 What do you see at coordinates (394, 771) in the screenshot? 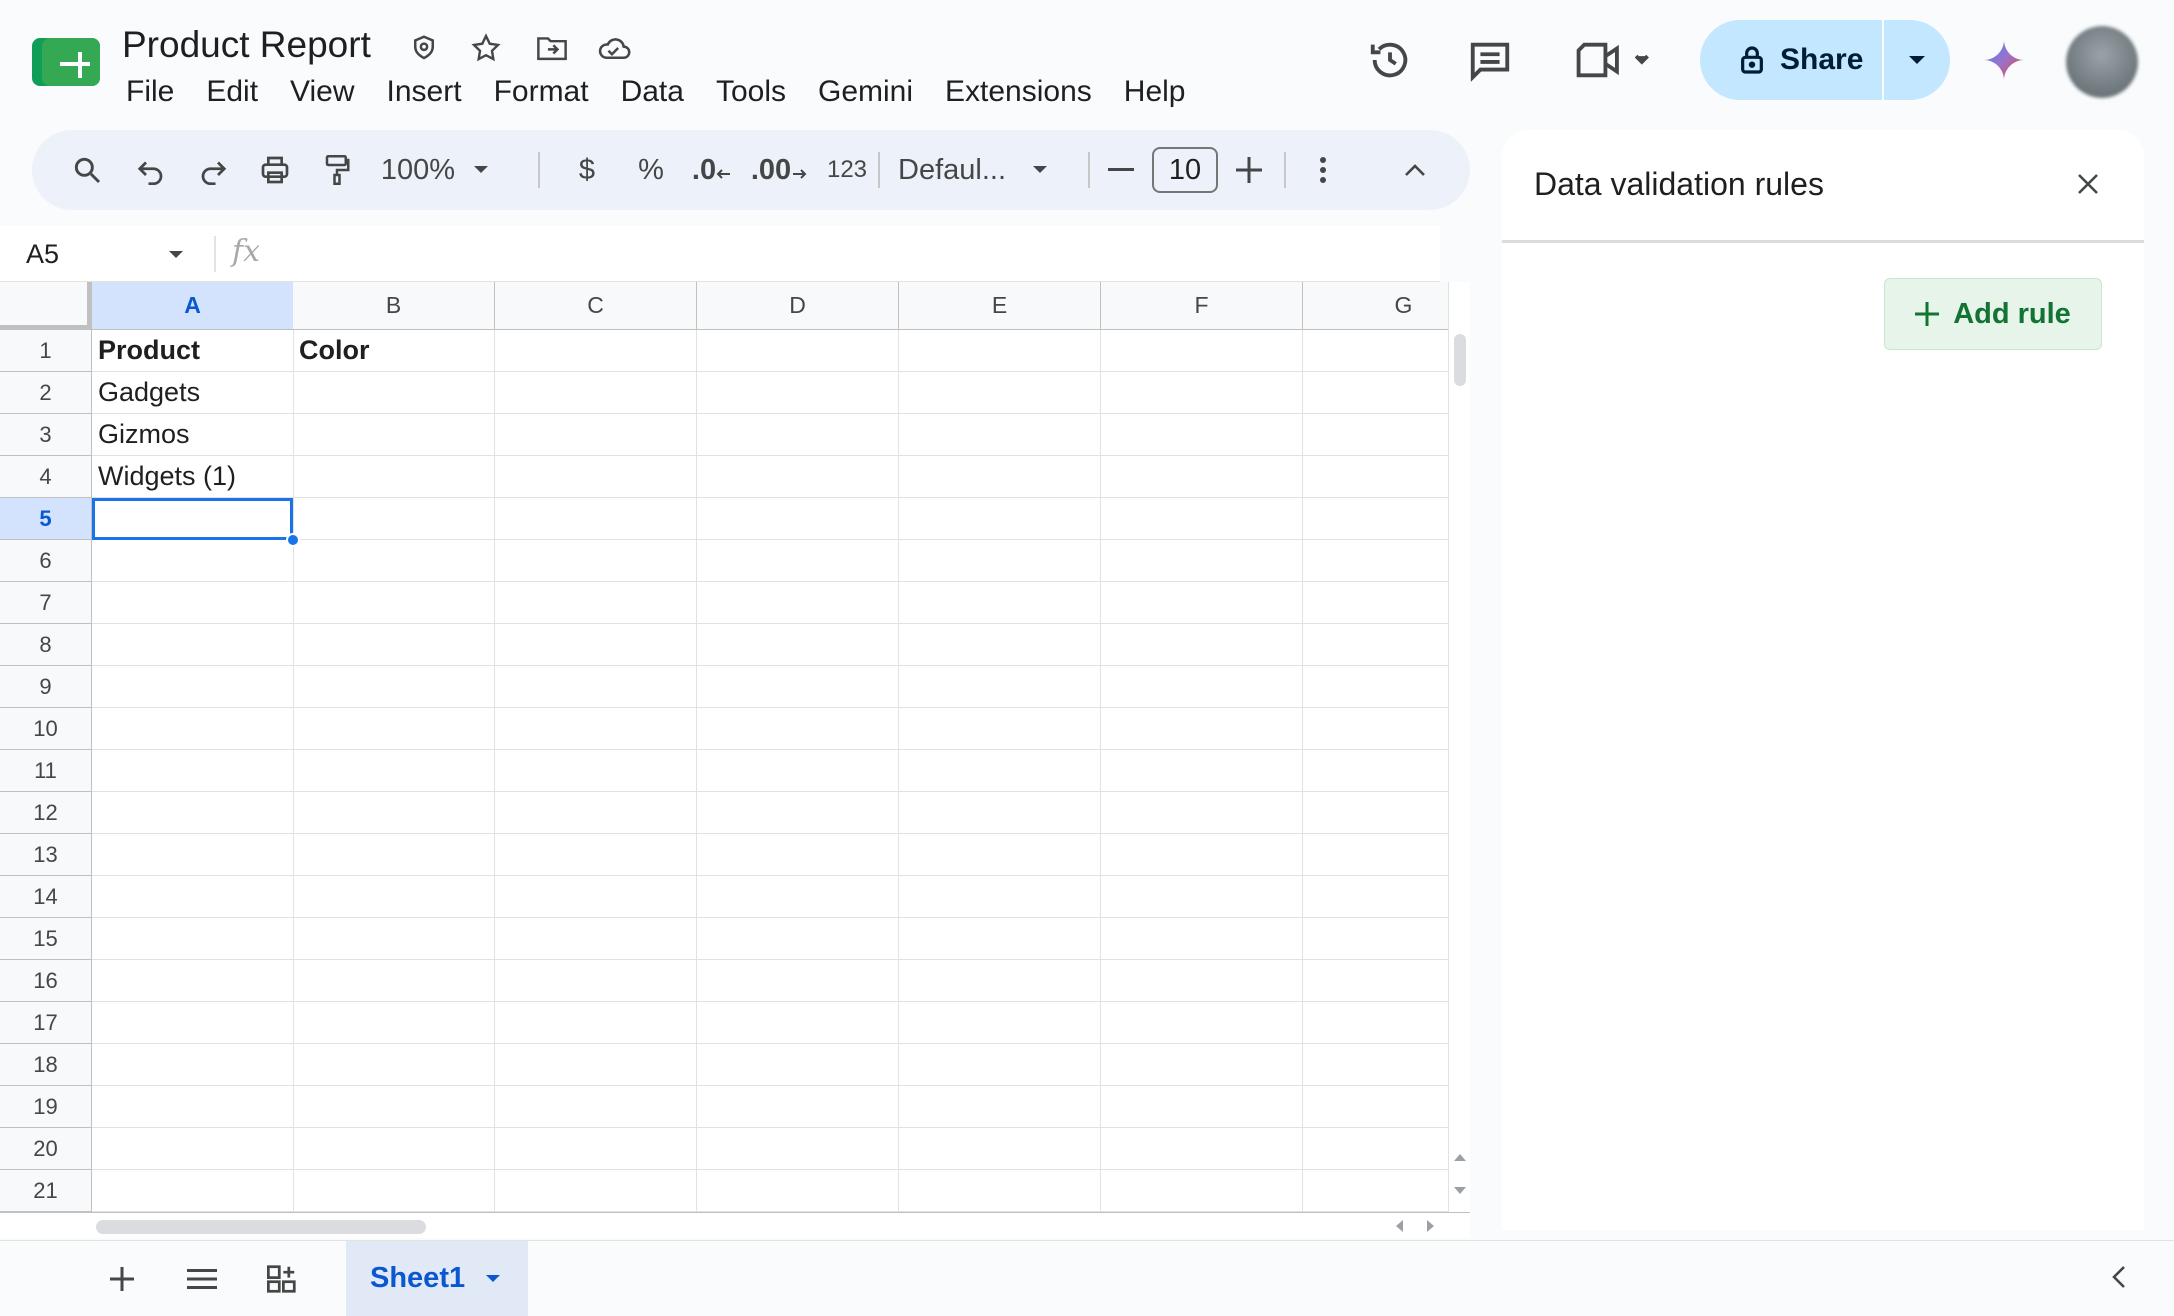
I see `cell-b11` at bounding box center [394, 771].